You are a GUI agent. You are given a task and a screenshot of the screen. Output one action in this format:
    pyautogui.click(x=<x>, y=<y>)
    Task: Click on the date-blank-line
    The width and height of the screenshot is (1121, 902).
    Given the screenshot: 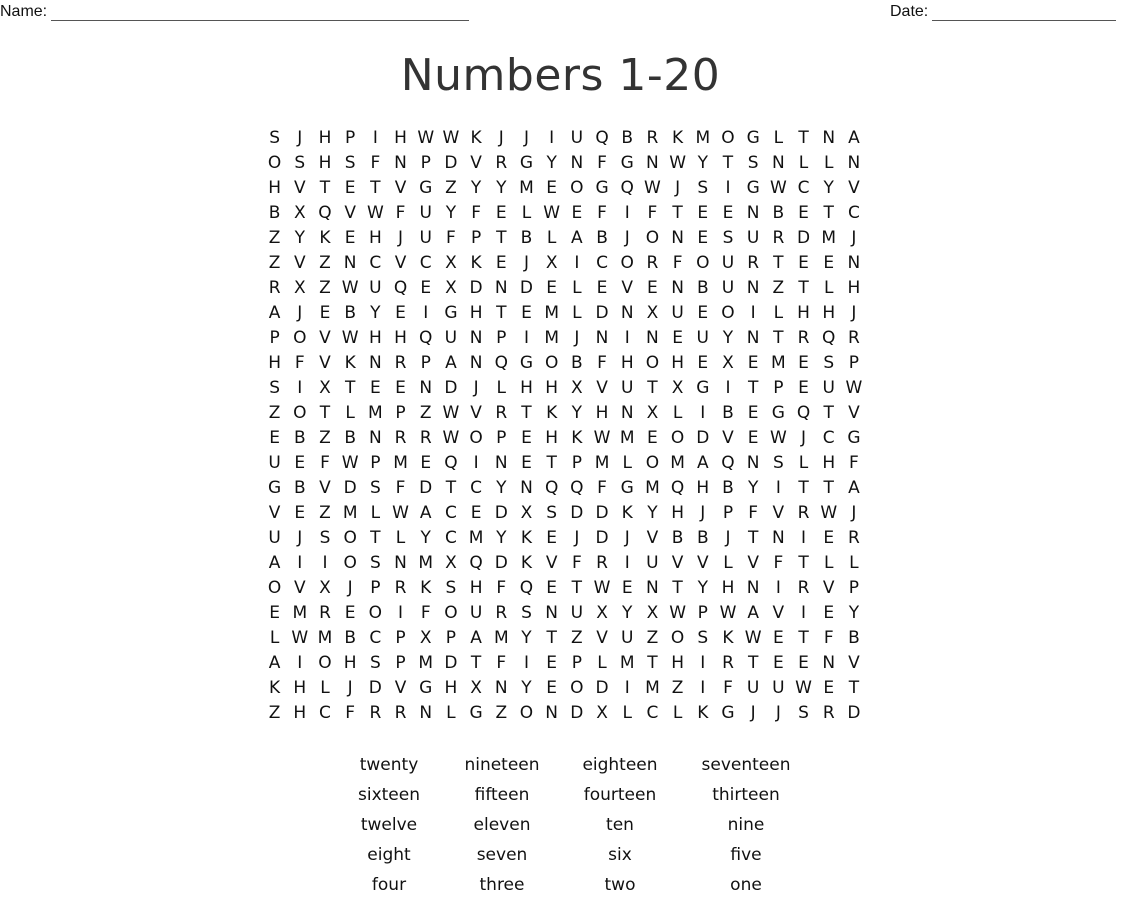 What is the action you would take?
    pyautogui.click(x=1024, y=13)
    